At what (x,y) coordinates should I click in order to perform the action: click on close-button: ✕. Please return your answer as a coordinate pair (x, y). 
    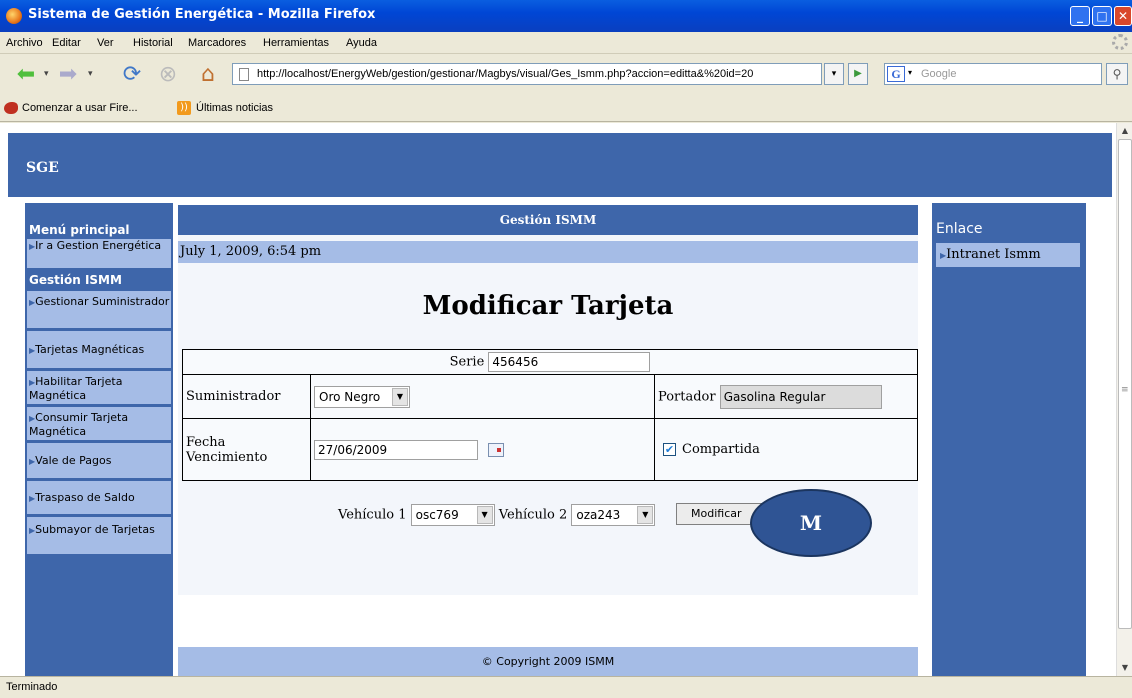
    Looking at the image, I should click on (1123, 16).